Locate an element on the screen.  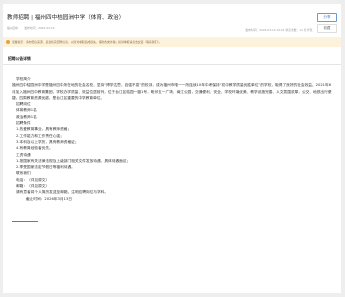
warning-icon is located at coordinates (8, 42).